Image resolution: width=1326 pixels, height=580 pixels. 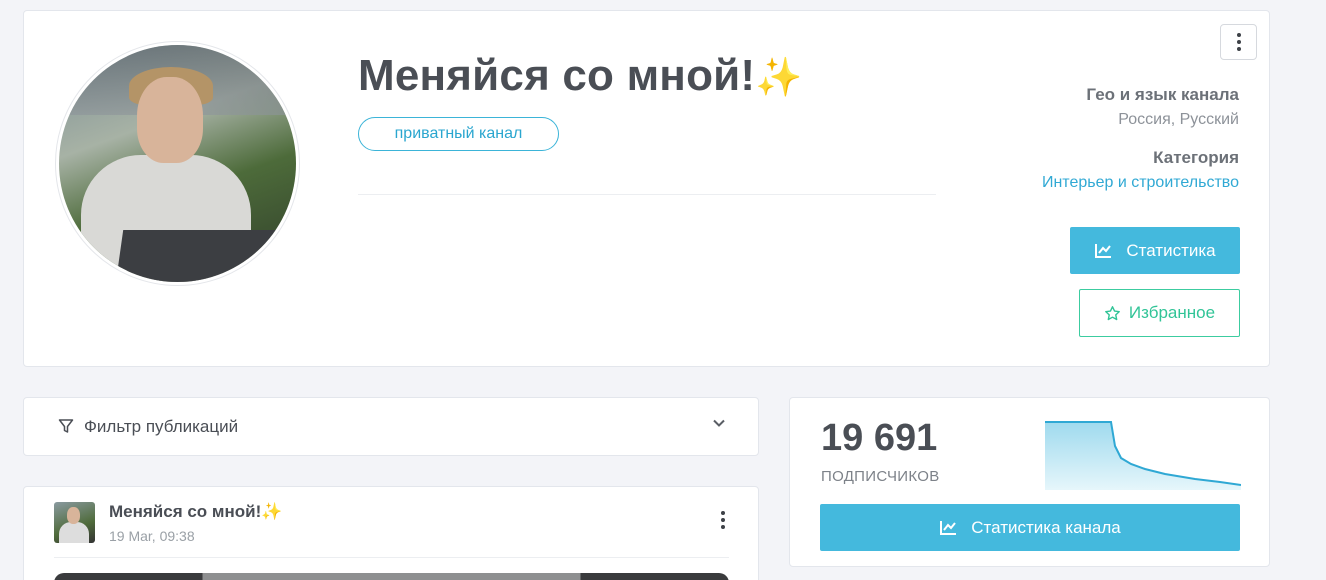 What do you see at coordinates (723, 520) in the screenshot?
I see `post-more-menu-button` at bounding box center [723, 520].